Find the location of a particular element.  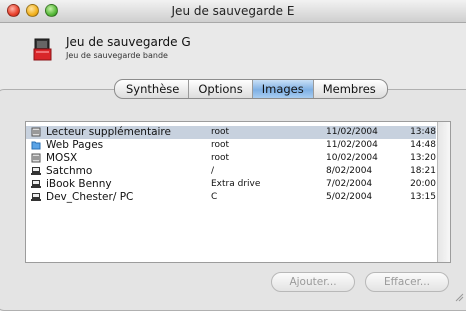

list-item: Web Pages root 11/02/2004 14:48 is located at coordinates (231, 145).